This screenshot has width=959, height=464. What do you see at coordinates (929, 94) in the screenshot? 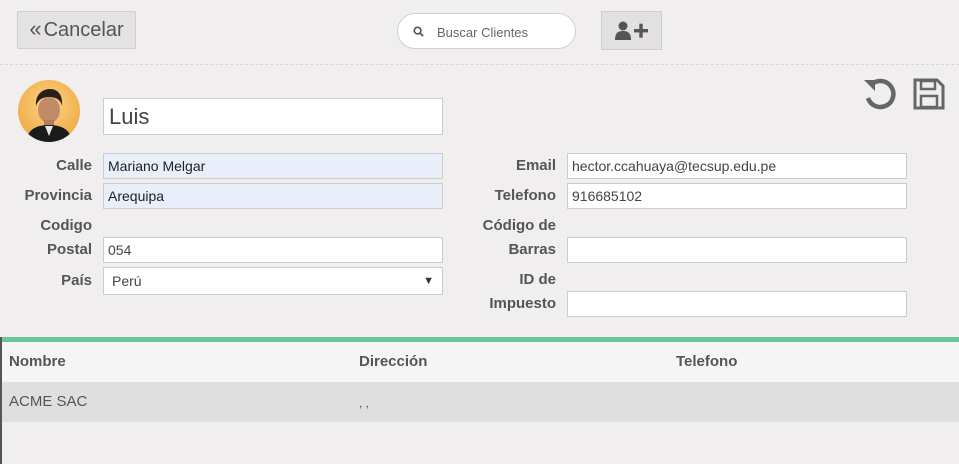
I see `save-icon` at bounding box center [929, 94].